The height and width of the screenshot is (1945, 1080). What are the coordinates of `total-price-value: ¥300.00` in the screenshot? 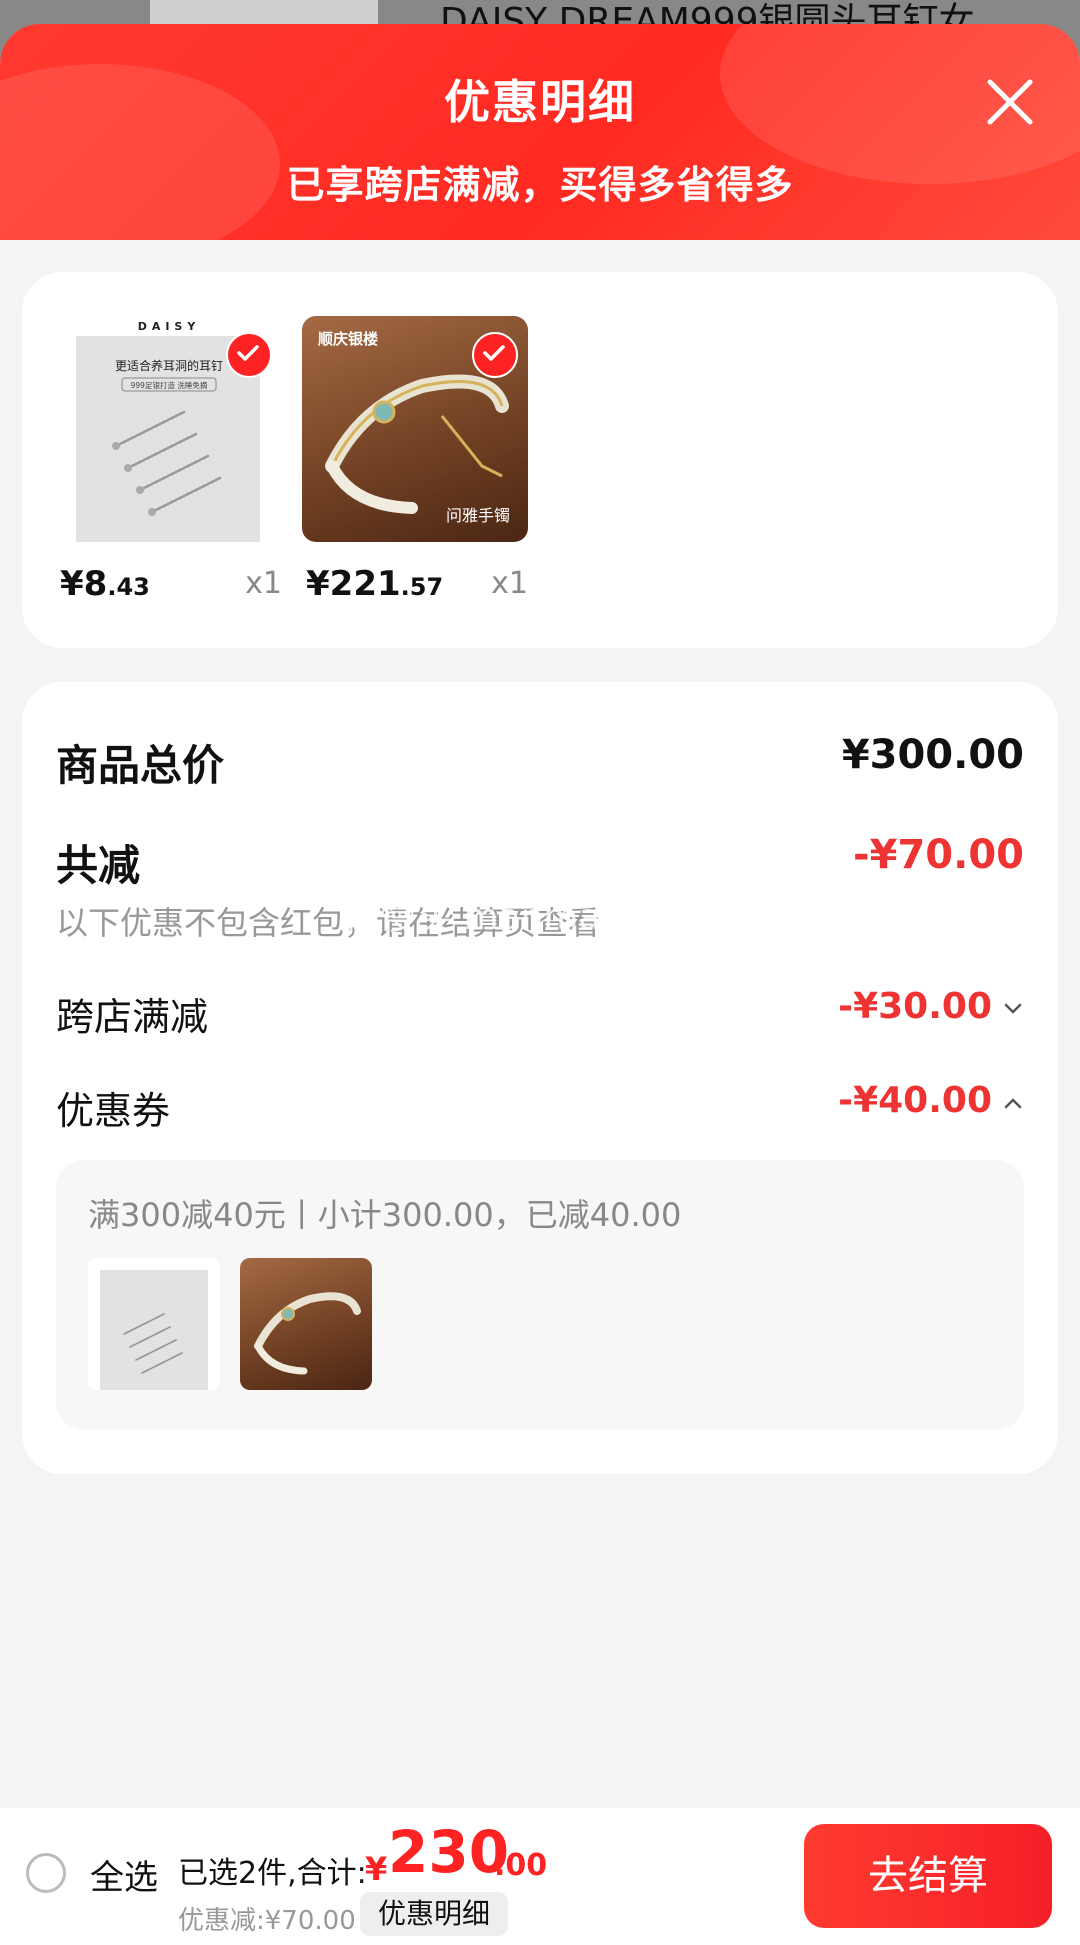 It's located at (932, 755).